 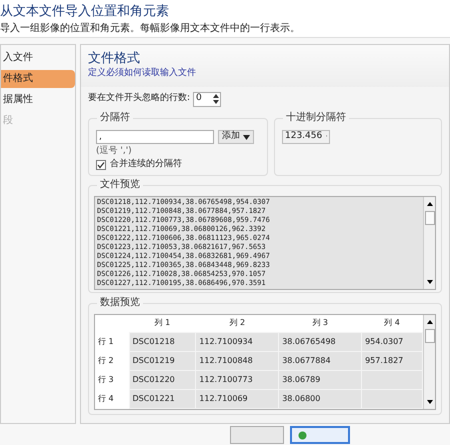 What do you see at coordinates (112, 398) in the screenshot?
I see `row-header: 行 4` at bounding box center [112, 398].